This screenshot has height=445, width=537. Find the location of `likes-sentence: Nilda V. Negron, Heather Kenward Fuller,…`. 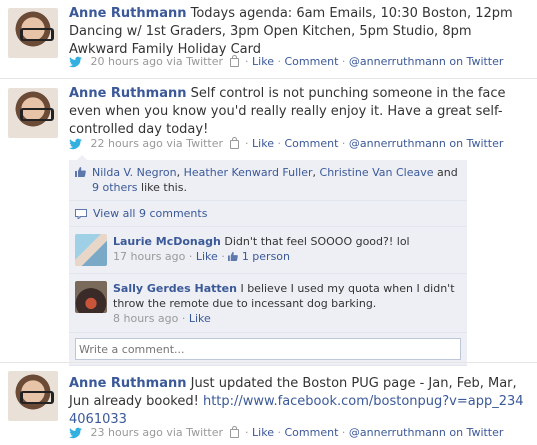

likes-sentence: Nilda V. Negron, Heather Kenward Fuller,… is located at coordinates (268, 180).